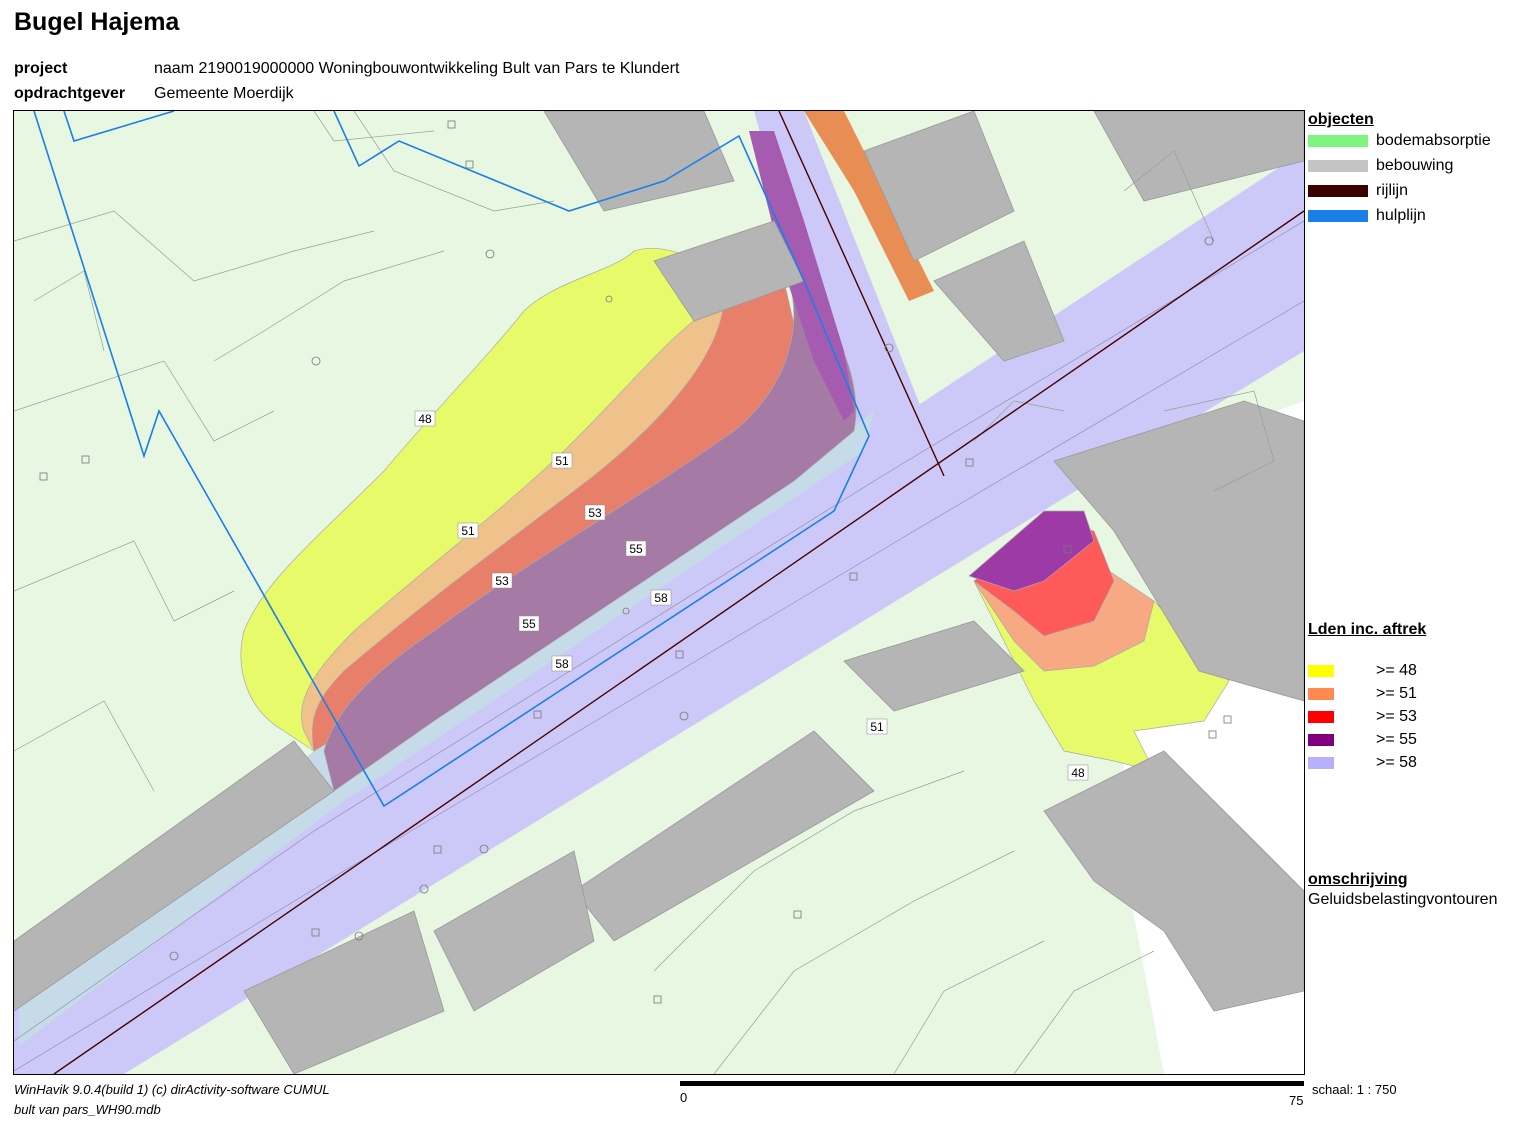 The image size is (1525, 1129). Describe the element at coordinates (41, 68) in the screenshot. I see `project-label: project` at that location.